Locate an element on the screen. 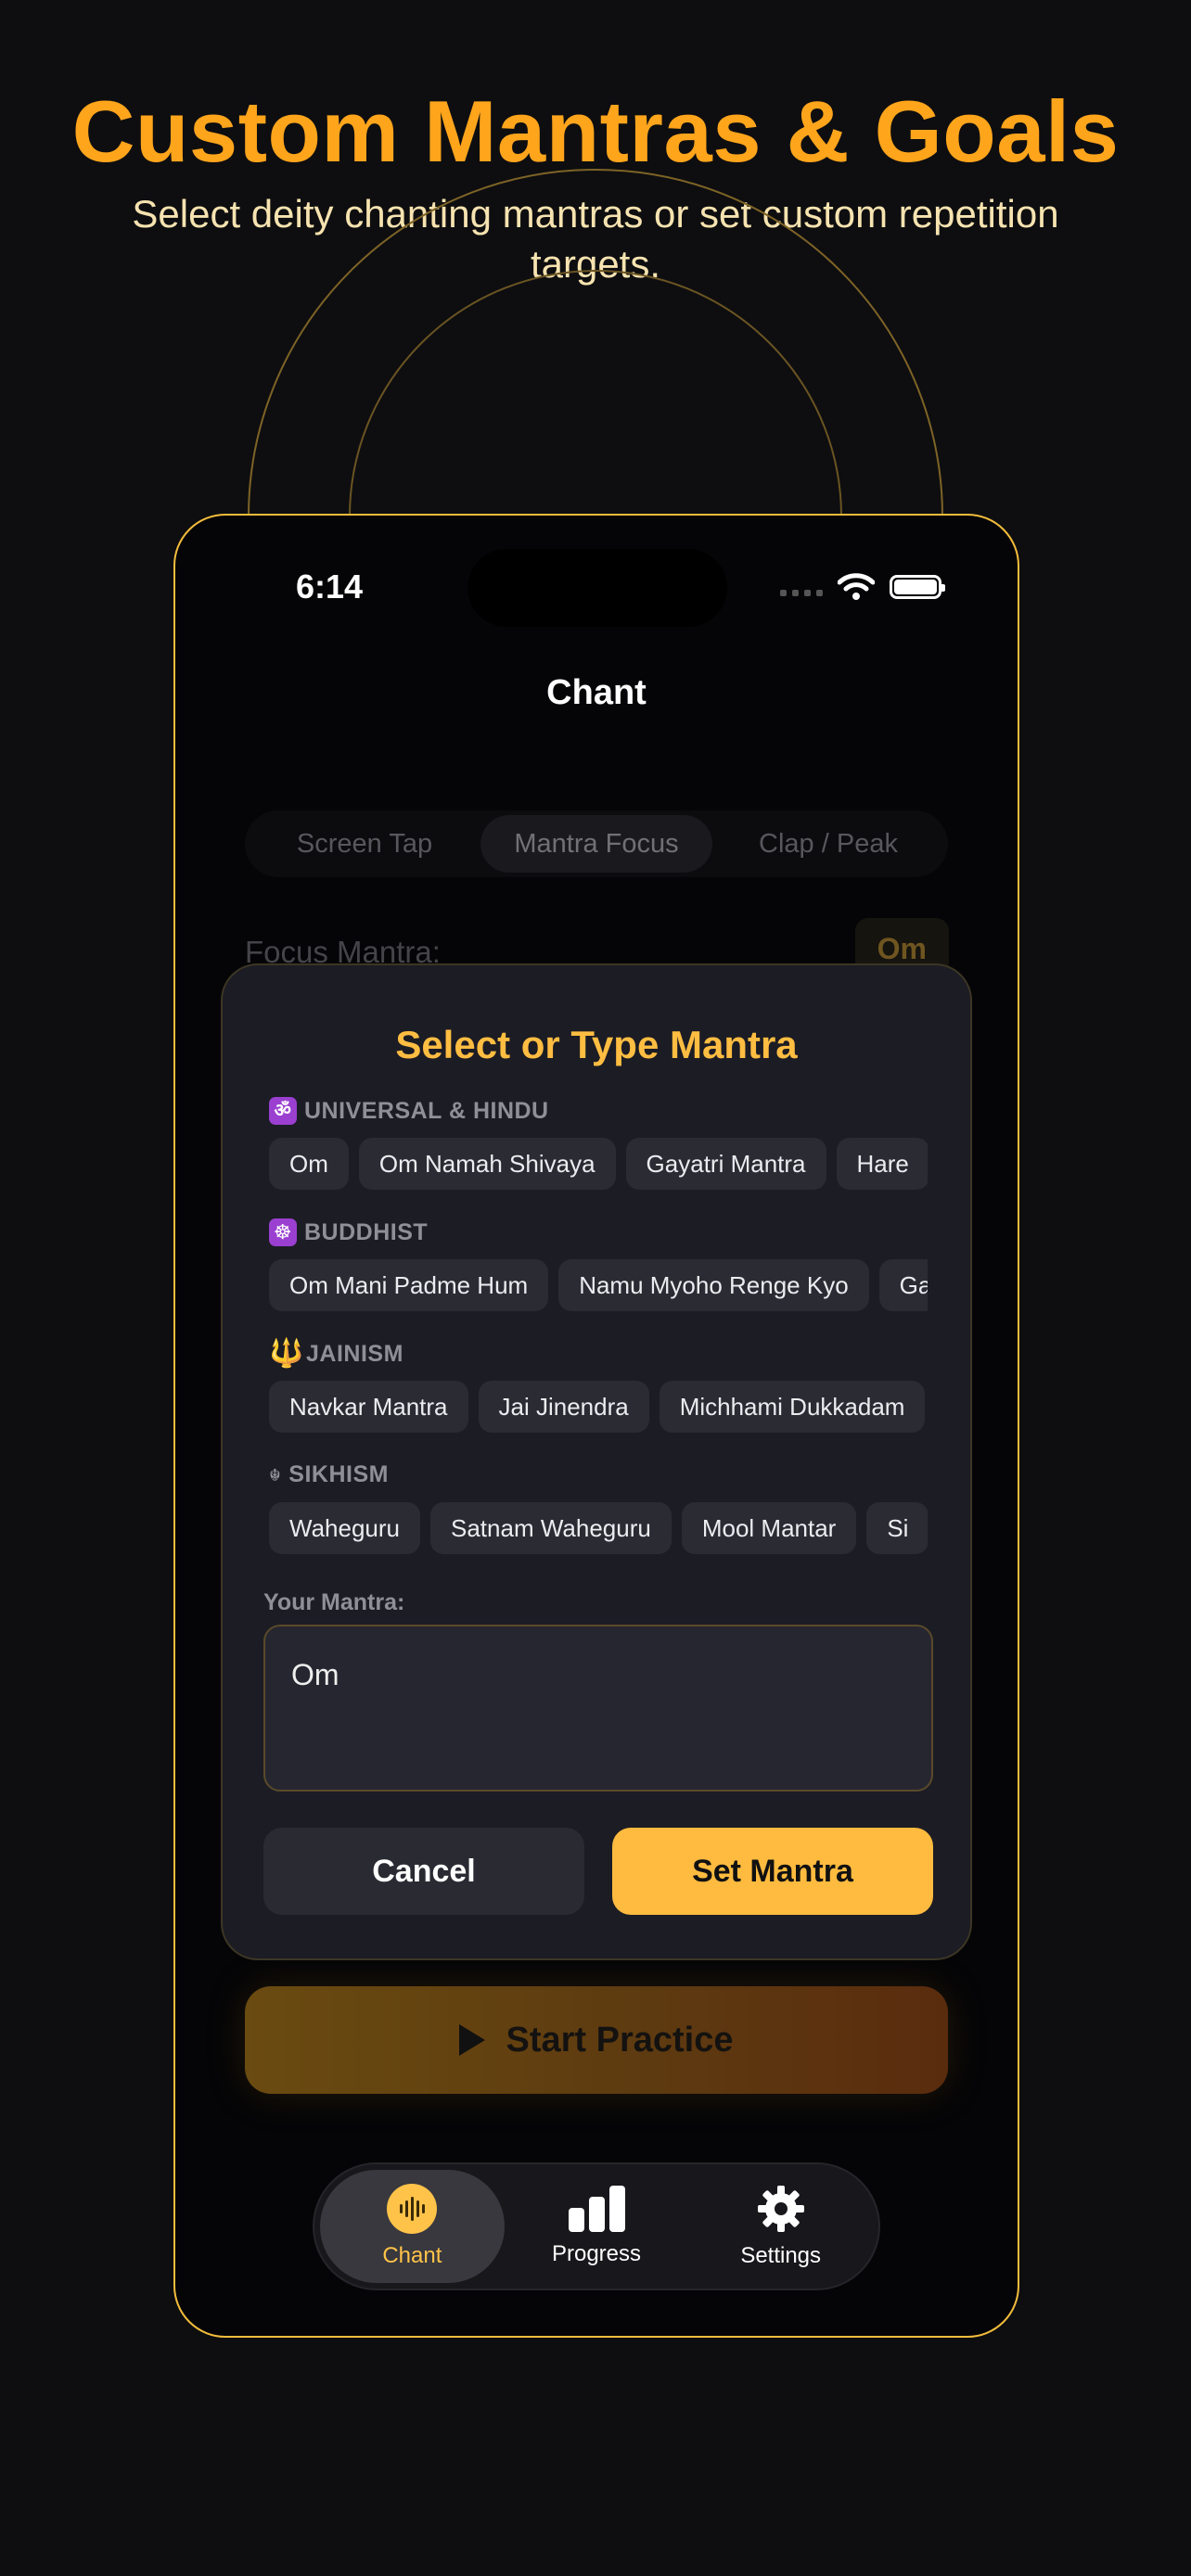  start-practice-button: Start Practice is located at coordinates (597, 2040).